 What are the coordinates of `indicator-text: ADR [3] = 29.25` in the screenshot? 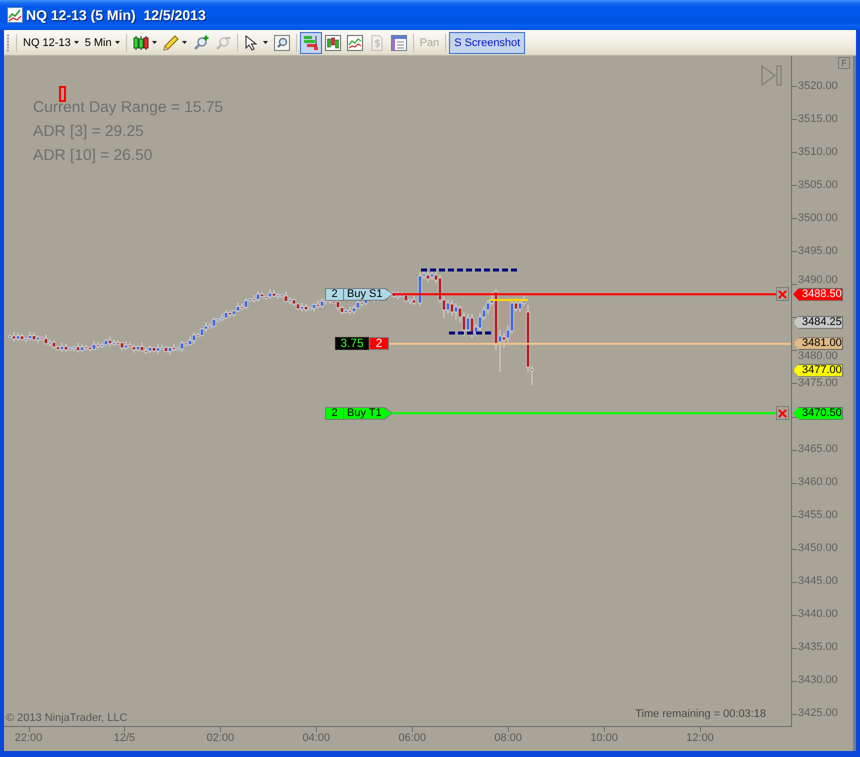 It's located at (89, 132).